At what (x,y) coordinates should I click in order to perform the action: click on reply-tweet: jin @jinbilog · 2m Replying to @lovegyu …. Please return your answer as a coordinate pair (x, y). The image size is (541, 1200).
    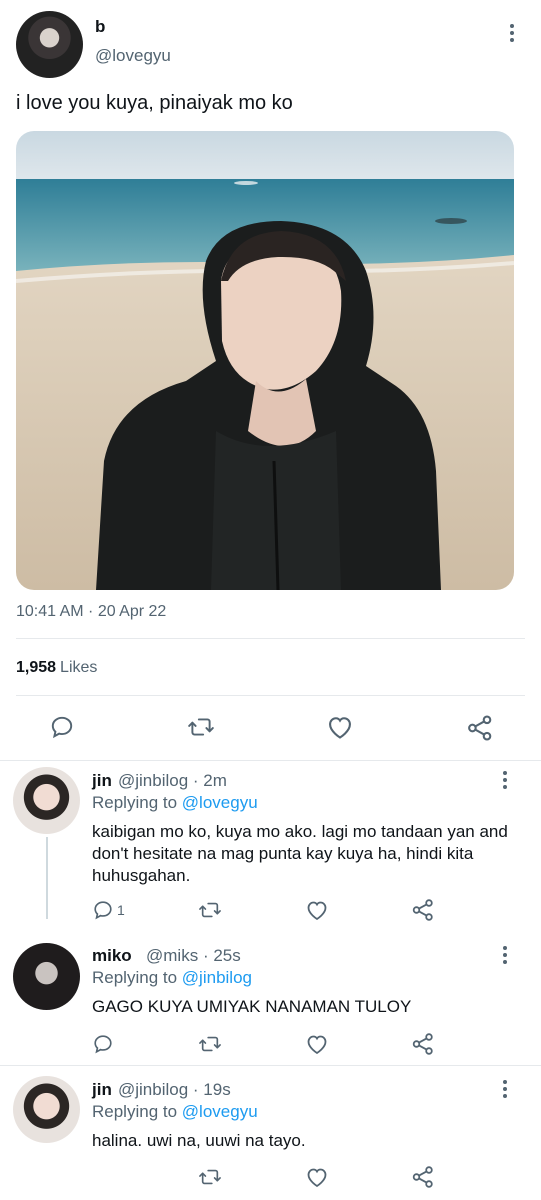
    Looking at the image, I should click on (270, 841).